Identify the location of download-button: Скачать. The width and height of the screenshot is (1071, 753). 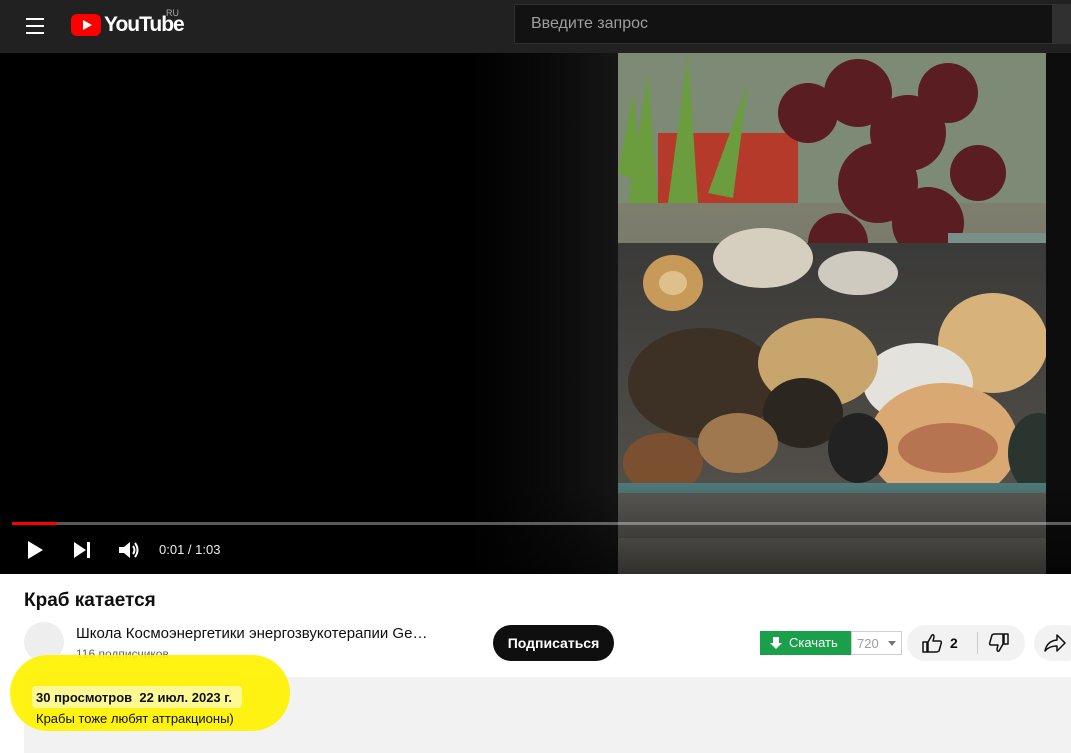
(805, 643).